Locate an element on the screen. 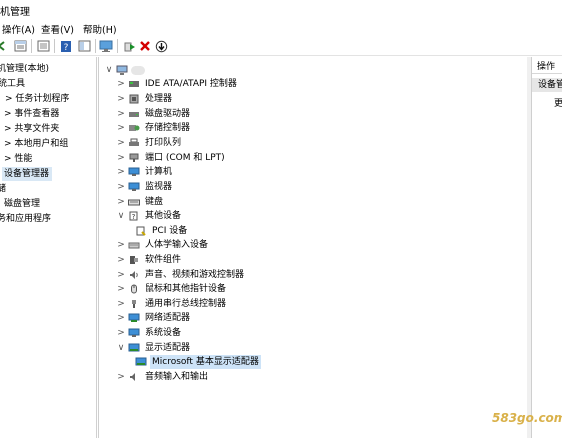 This screenshot has height=438, width=562. device-category-network-adapters: > 网络适配器 is located at coordinates (154, 318).